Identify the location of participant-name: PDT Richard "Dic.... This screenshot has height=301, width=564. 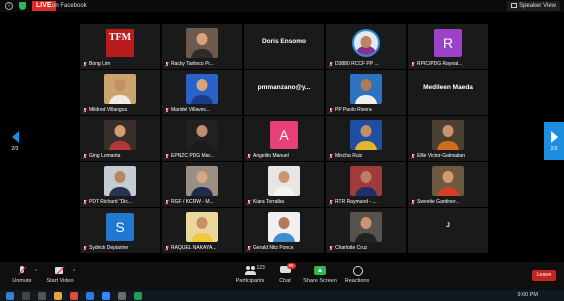
(111, 202).